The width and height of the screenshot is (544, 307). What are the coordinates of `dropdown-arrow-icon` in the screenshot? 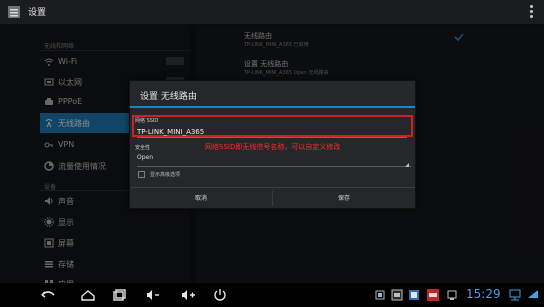 It's located at (407, 165).